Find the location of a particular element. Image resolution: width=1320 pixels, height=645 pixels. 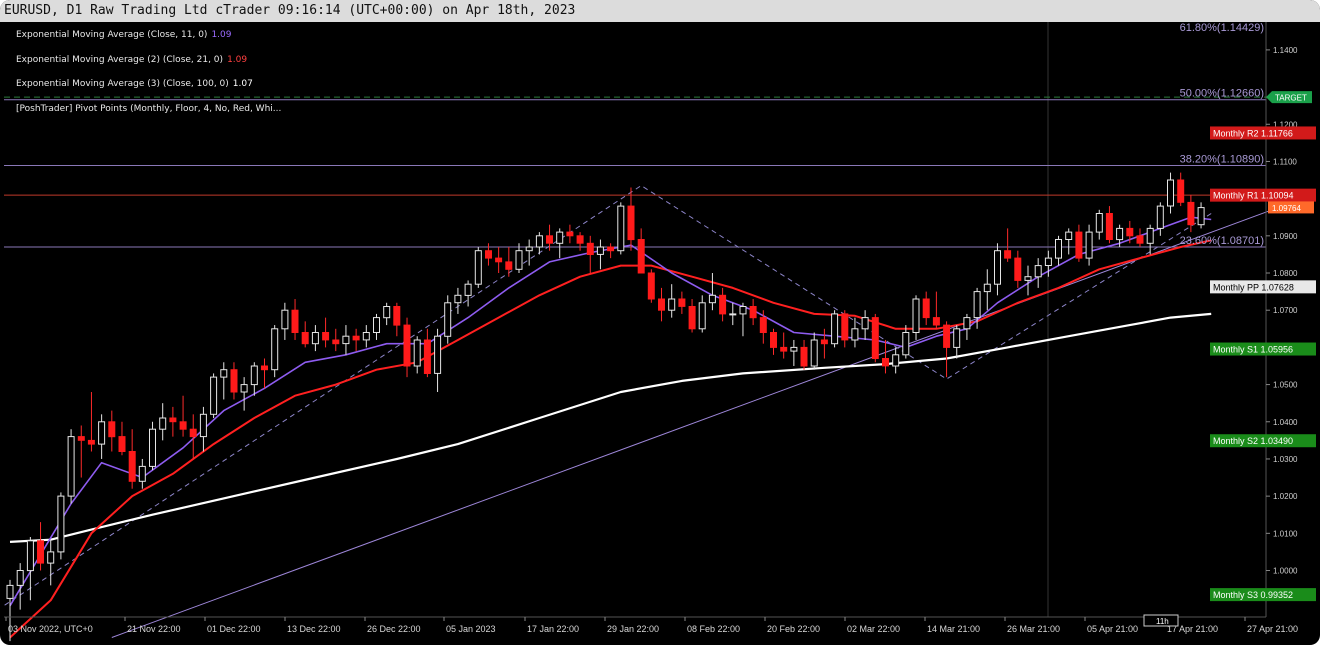

x-tick-label: 02 Mar 22:00 is located at coordinates (873, 629).